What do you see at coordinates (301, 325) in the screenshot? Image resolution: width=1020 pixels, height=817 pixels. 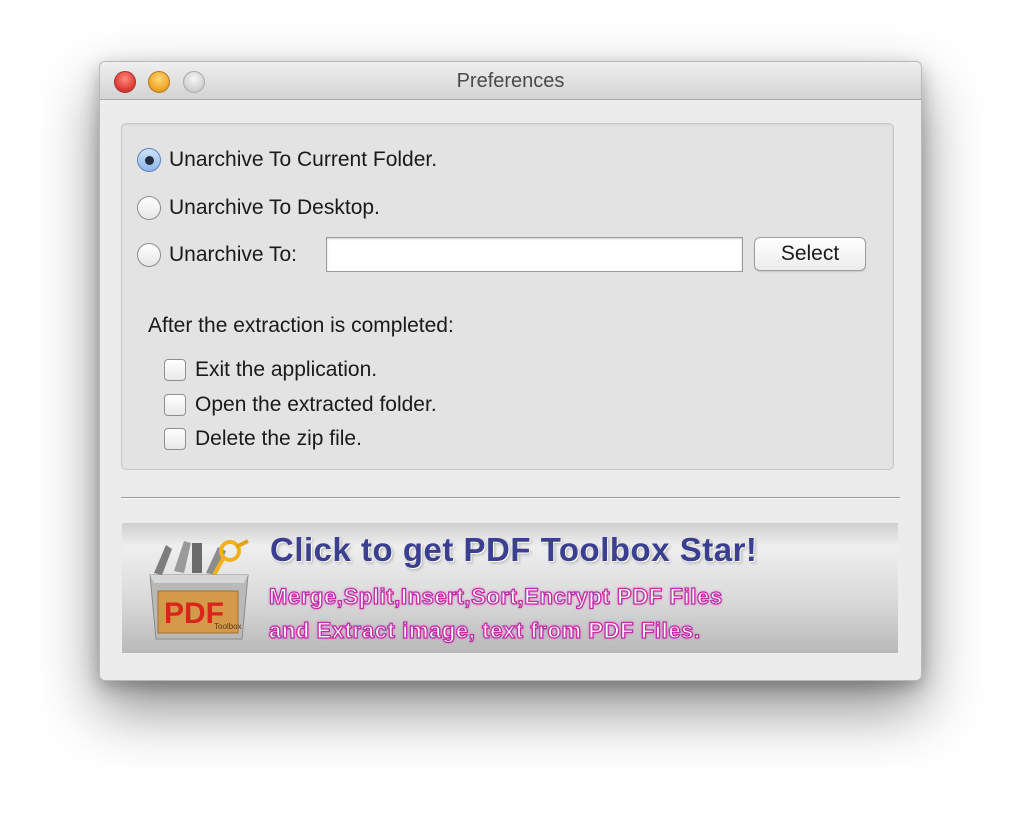 I see `after-extraction-heading: After the extraction is completed:` at bounding box center [301, 325].